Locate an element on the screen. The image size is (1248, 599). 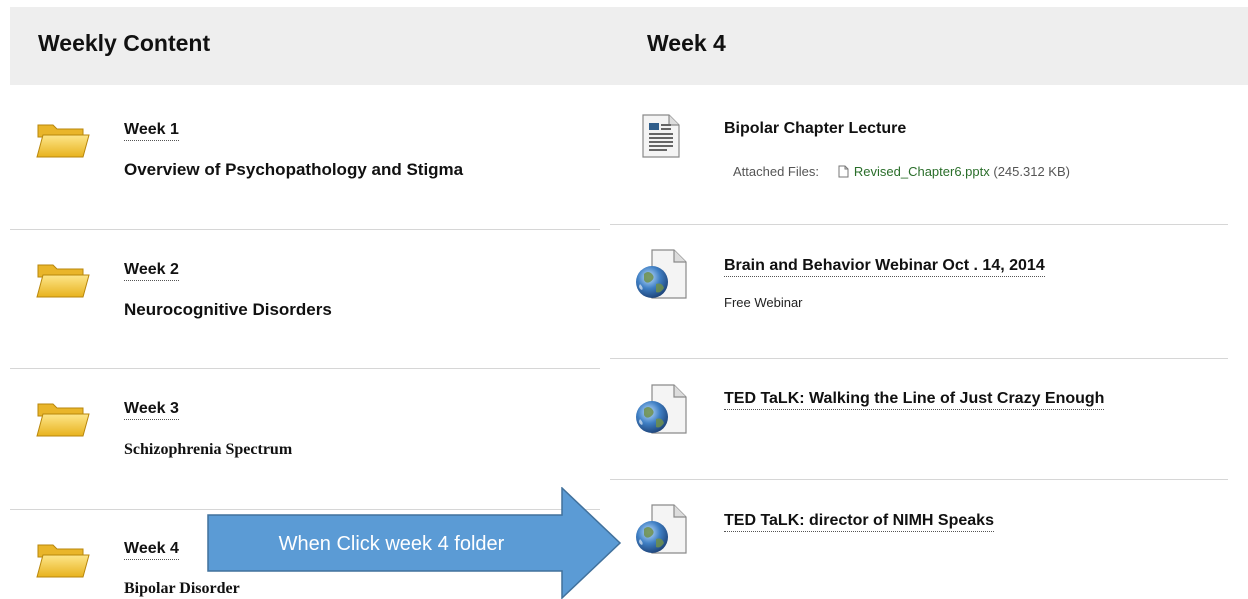
week-4-panel-title: Week 4 is located at coordinates (686, 43).